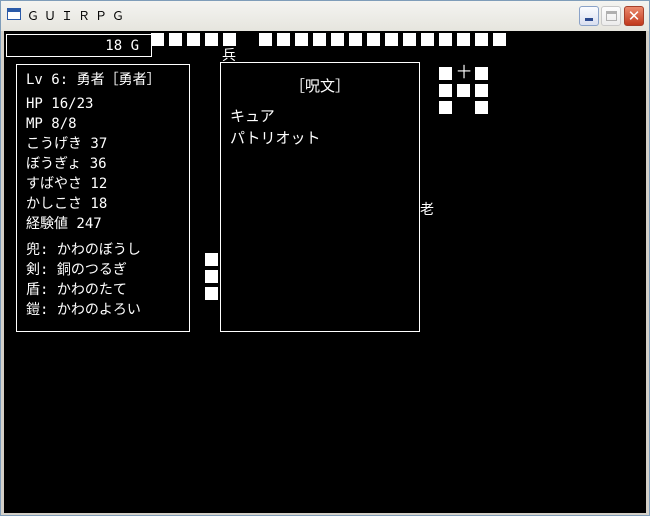 The height and width of the screenshot is (516, 650). I want to click on close-button: ✕, so click(634, 16).